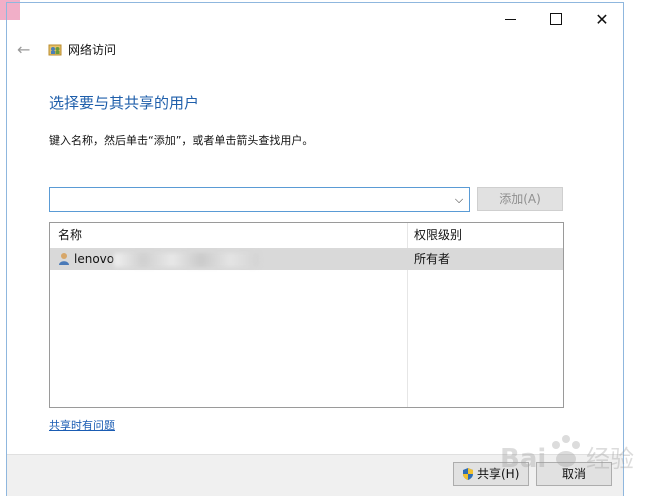 The image size is (655, 501). I want to click on table-row: lenovo 所有者, so click(306, 259).